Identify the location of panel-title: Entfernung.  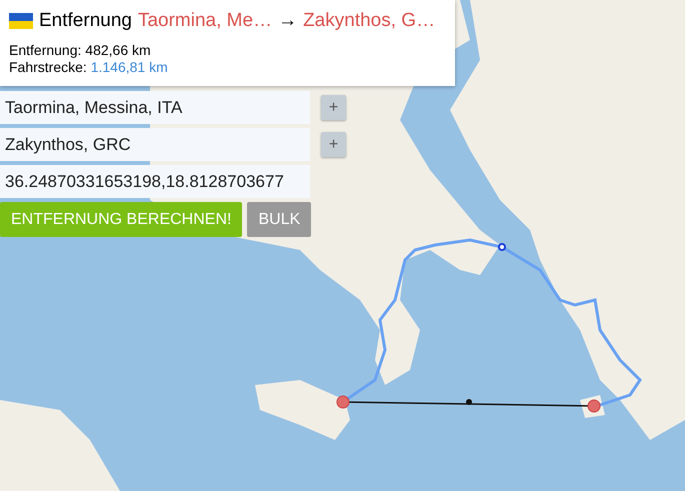
(85, 21).